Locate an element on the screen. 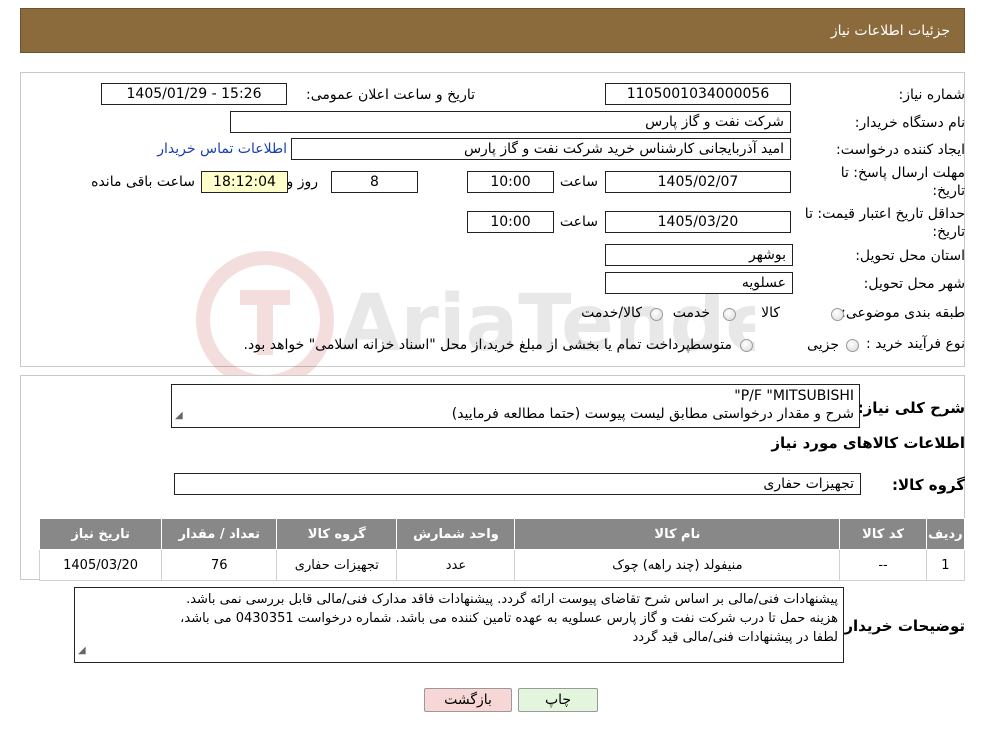 The image size is (985, 733). radio-medium is located at coordinates (746, 345).